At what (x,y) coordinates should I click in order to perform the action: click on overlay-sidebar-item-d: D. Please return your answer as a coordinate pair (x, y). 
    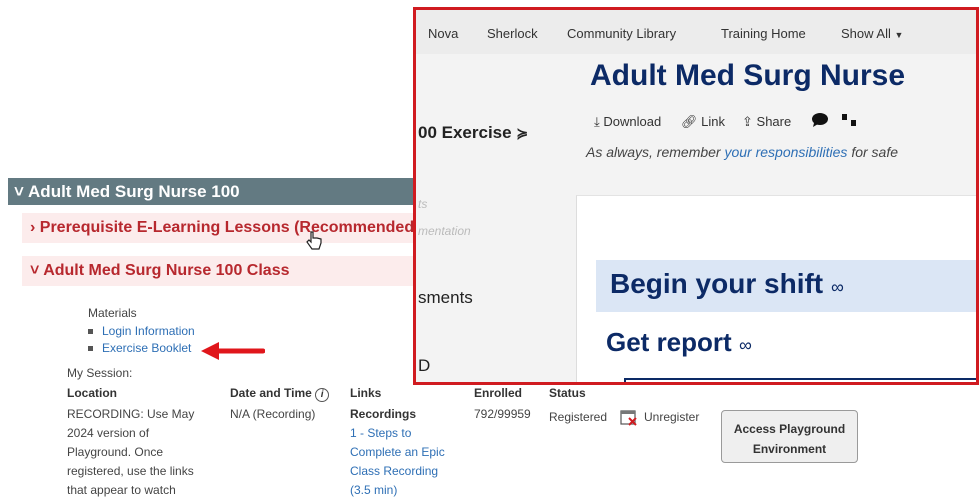
    Looking at the image, I should click on (424, 366).